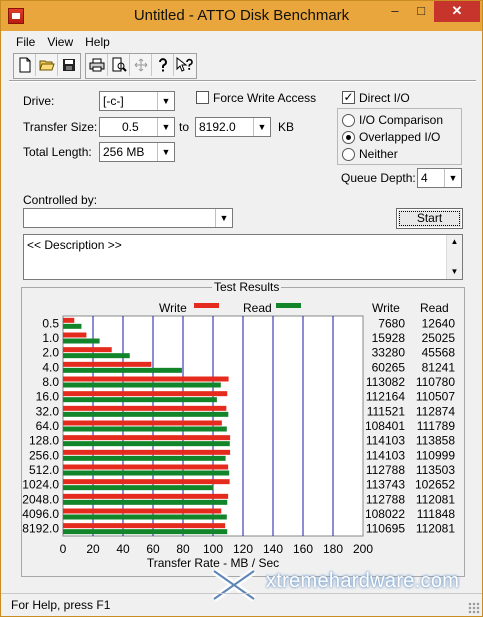 Image resolution: width=483 pixels, height=617 pixels. What do you see at coordinates (69, 65) in the screenshot?
I see `save-icon` at bounding box center [69, 65].